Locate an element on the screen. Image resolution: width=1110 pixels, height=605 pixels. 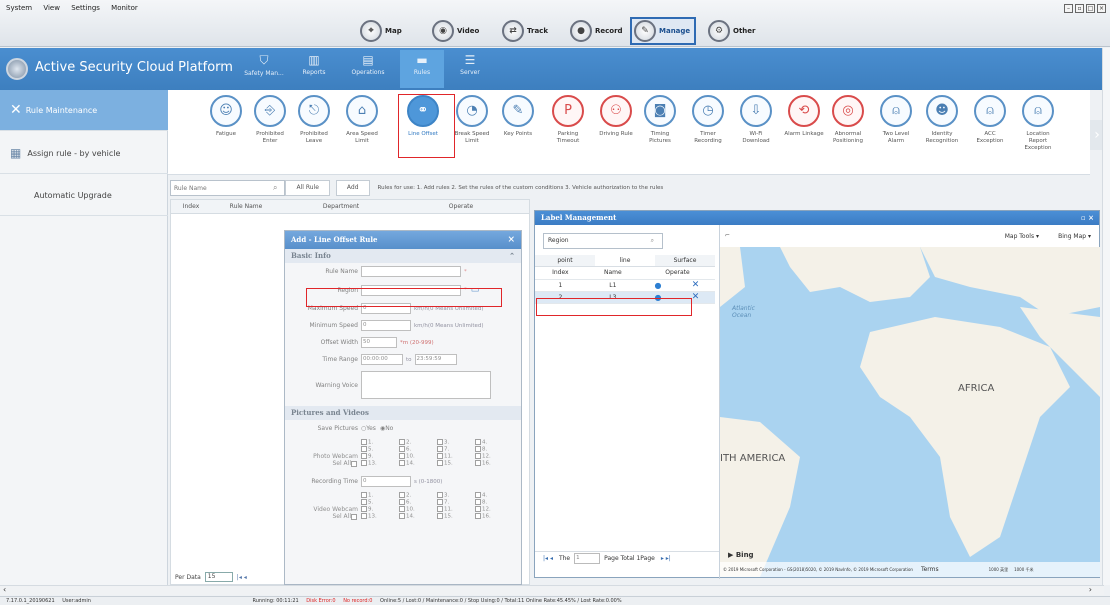
nav-tab-other: ⚙ Other is located at coordinates (731, 31).